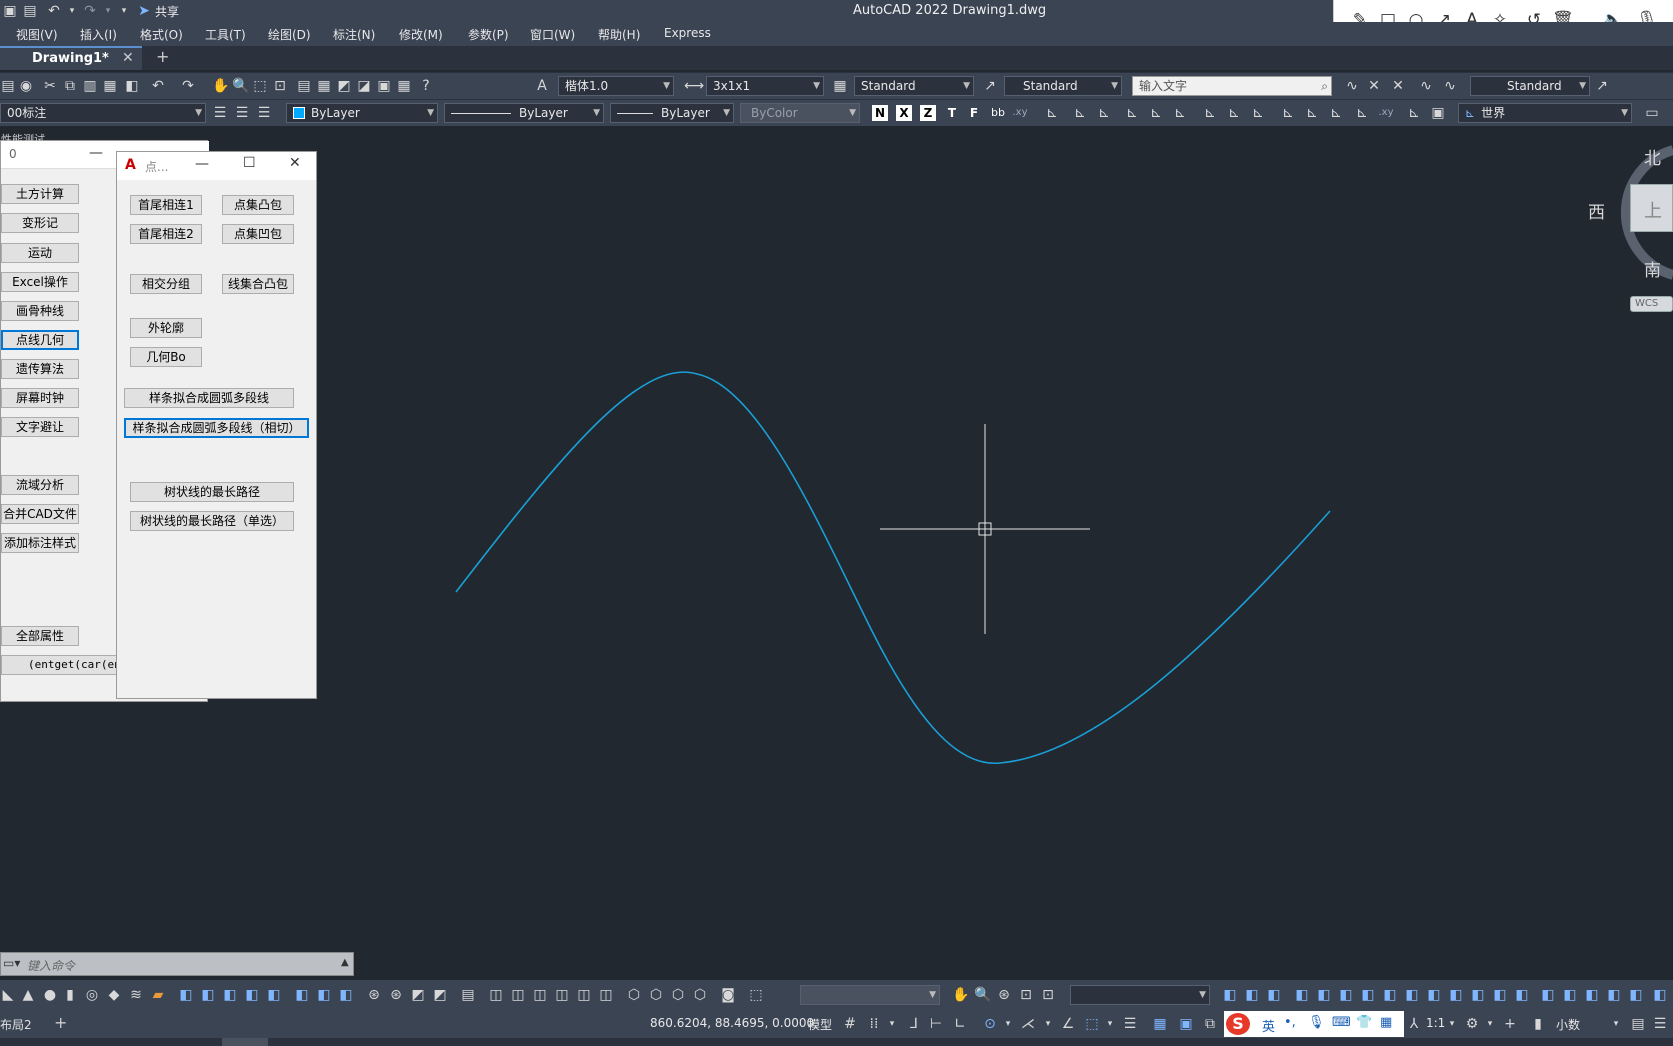 This screenshot has height=1046, width=1673. What do you see at coordinates (1652, 156) in the screenshot?
I see `viewcube-north: 北` at bounding box center [1652, 156].